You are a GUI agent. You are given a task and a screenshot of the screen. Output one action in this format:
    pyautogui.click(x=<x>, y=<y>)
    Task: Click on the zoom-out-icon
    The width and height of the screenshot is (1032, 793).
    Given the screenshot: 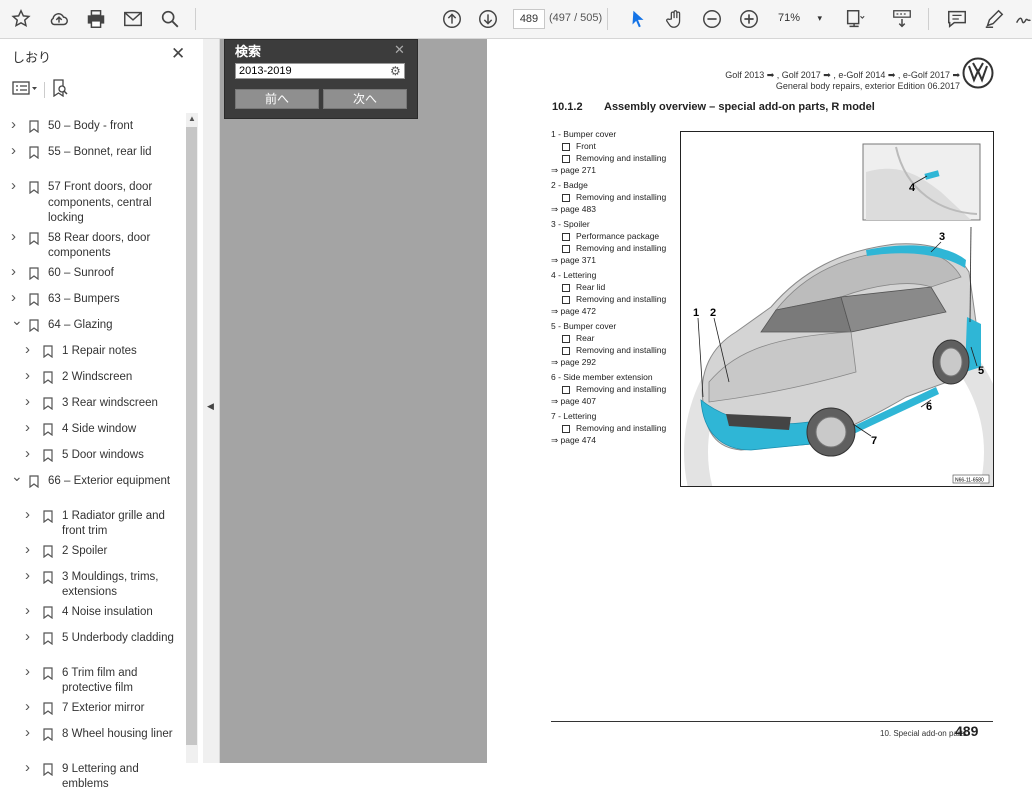 What is the action you would take?
    pyautogui.click(x=712, y=19)
    